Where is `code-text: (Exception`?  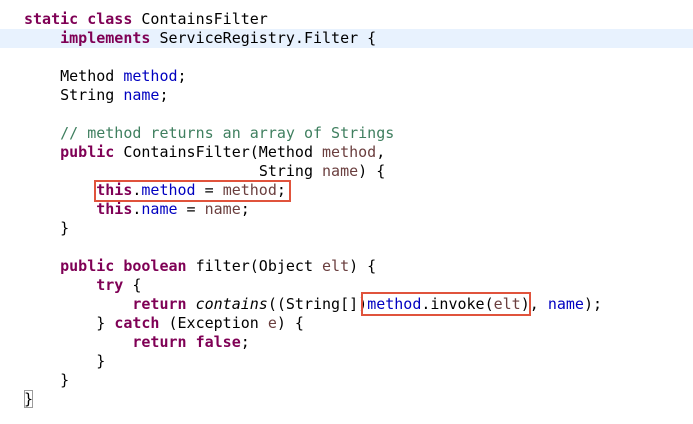
code-text: (Exception is located at coordinates (213, 323).